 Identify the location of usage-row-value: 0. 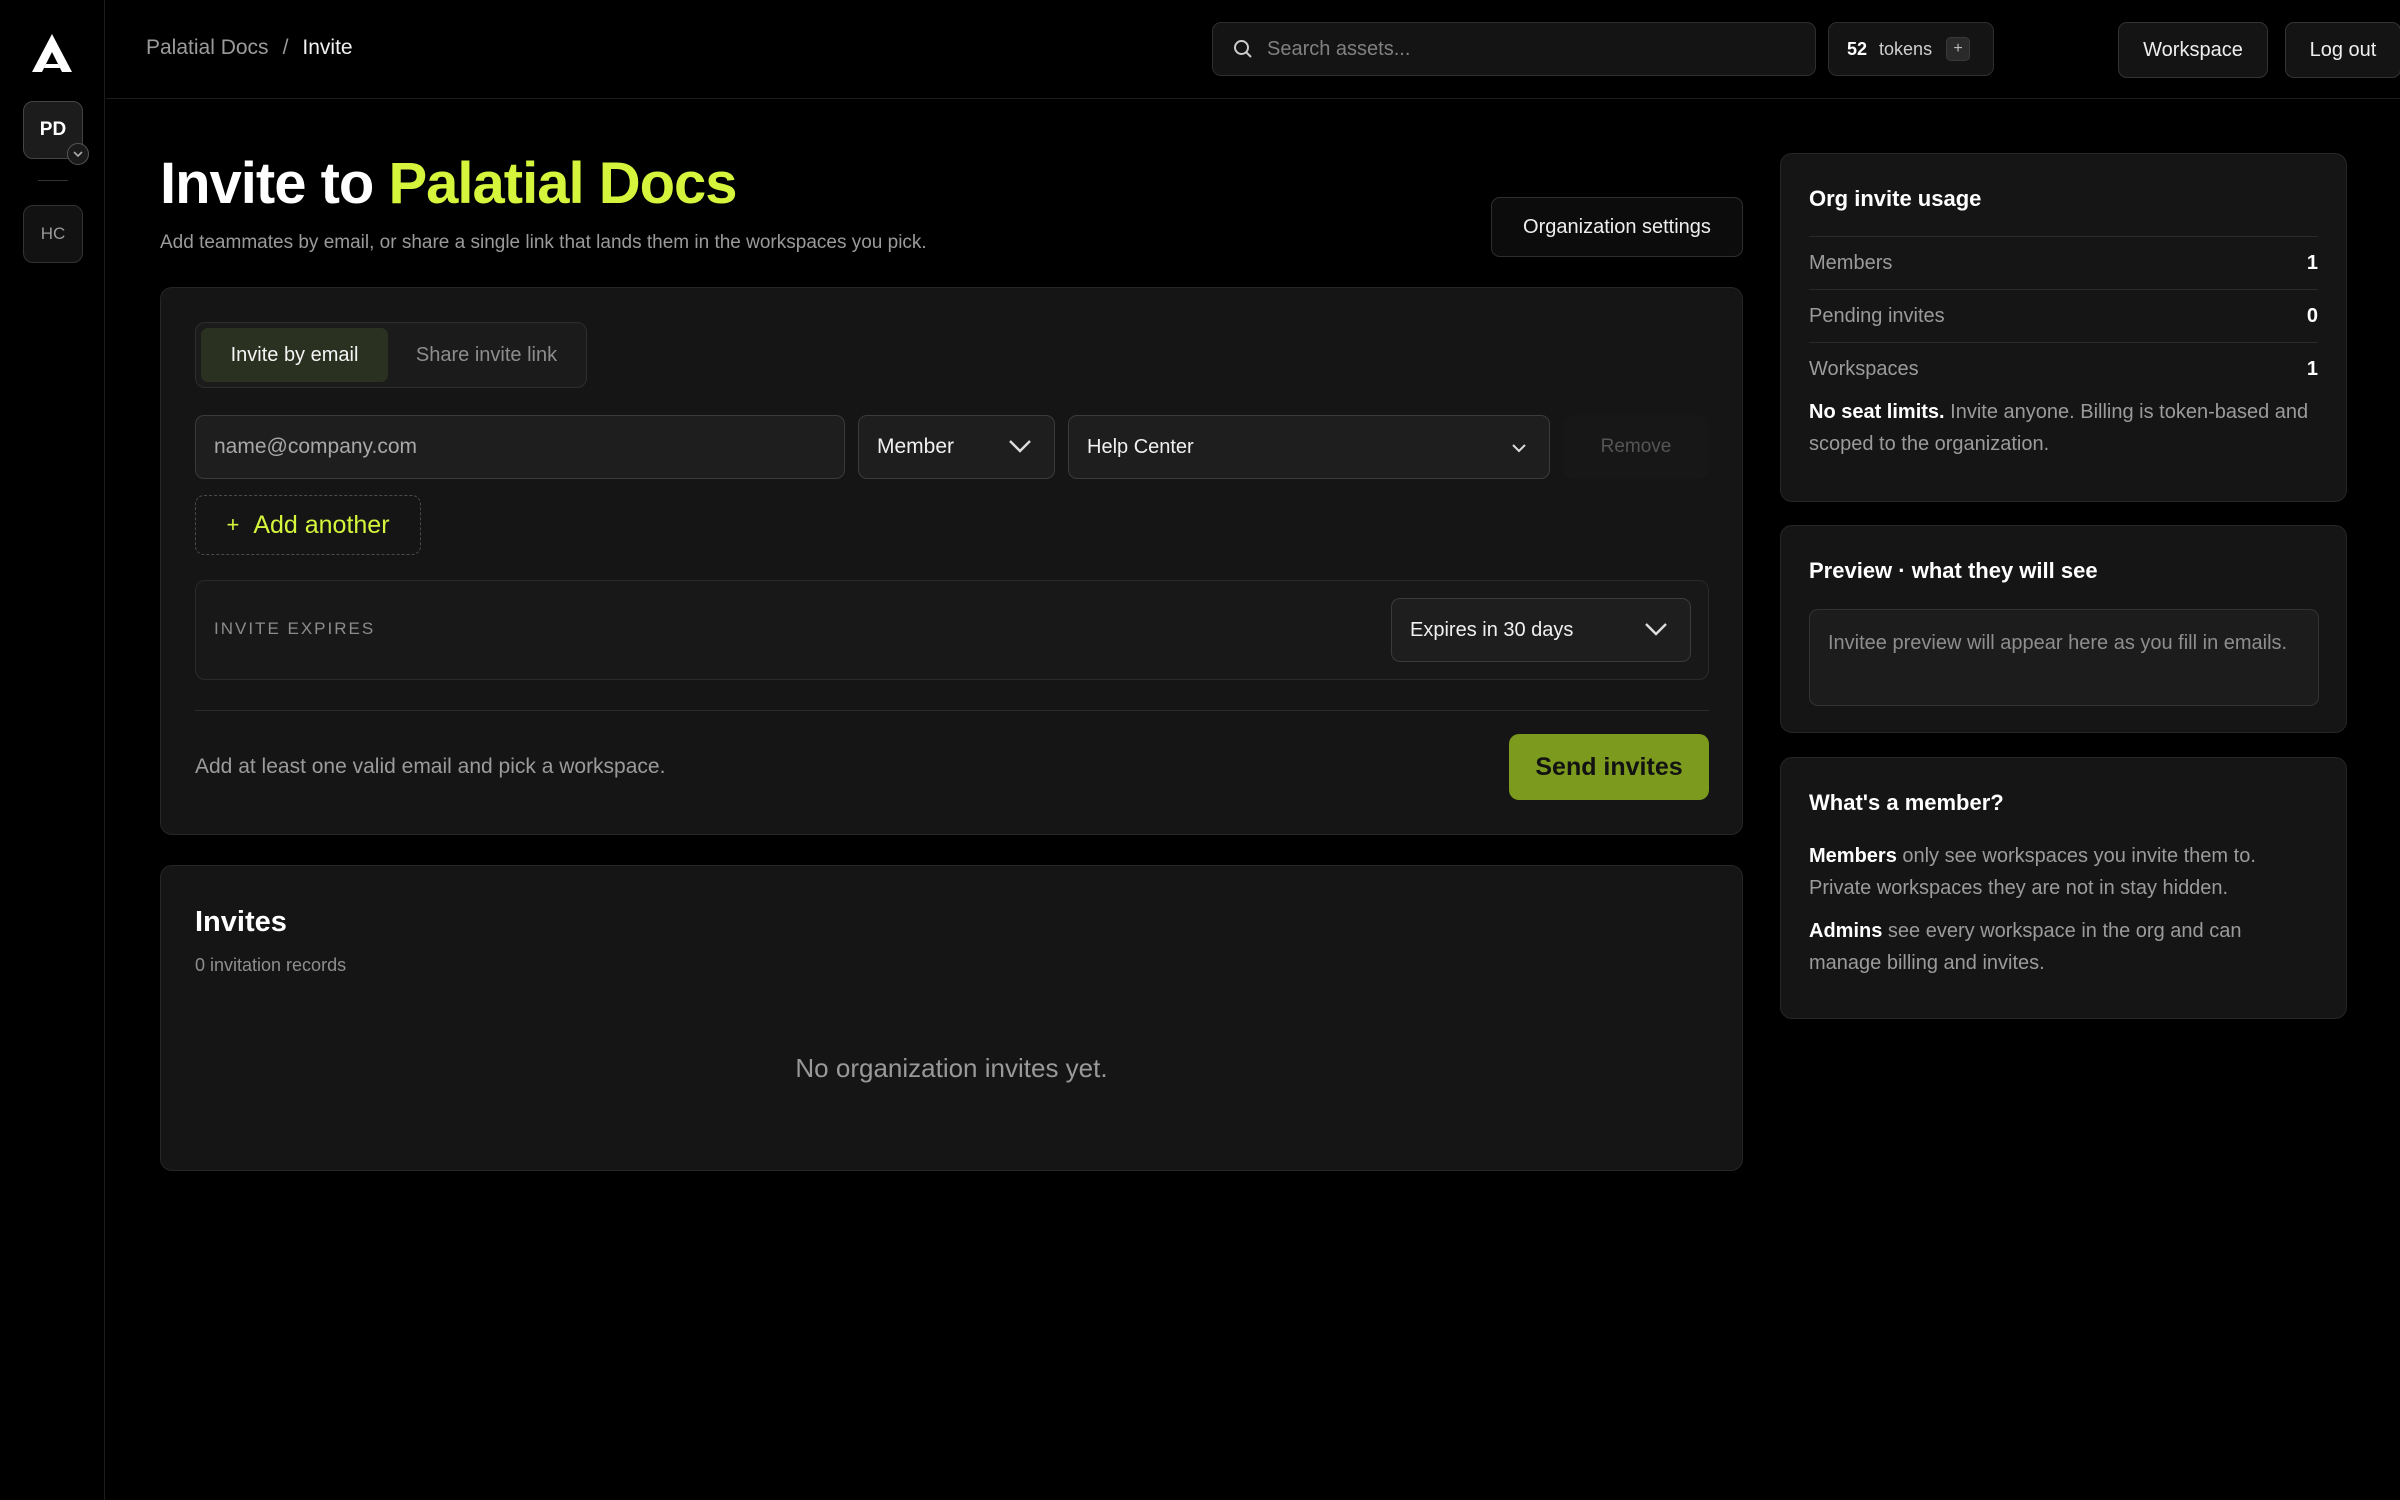
(2312, 315).